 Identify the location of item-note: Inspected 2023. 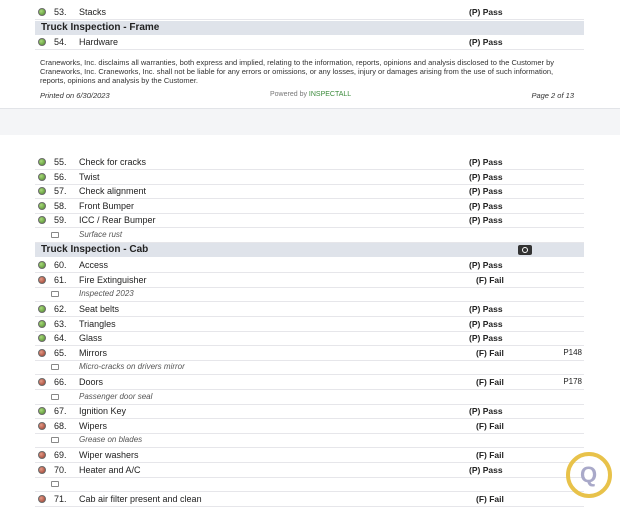
(309, 294).